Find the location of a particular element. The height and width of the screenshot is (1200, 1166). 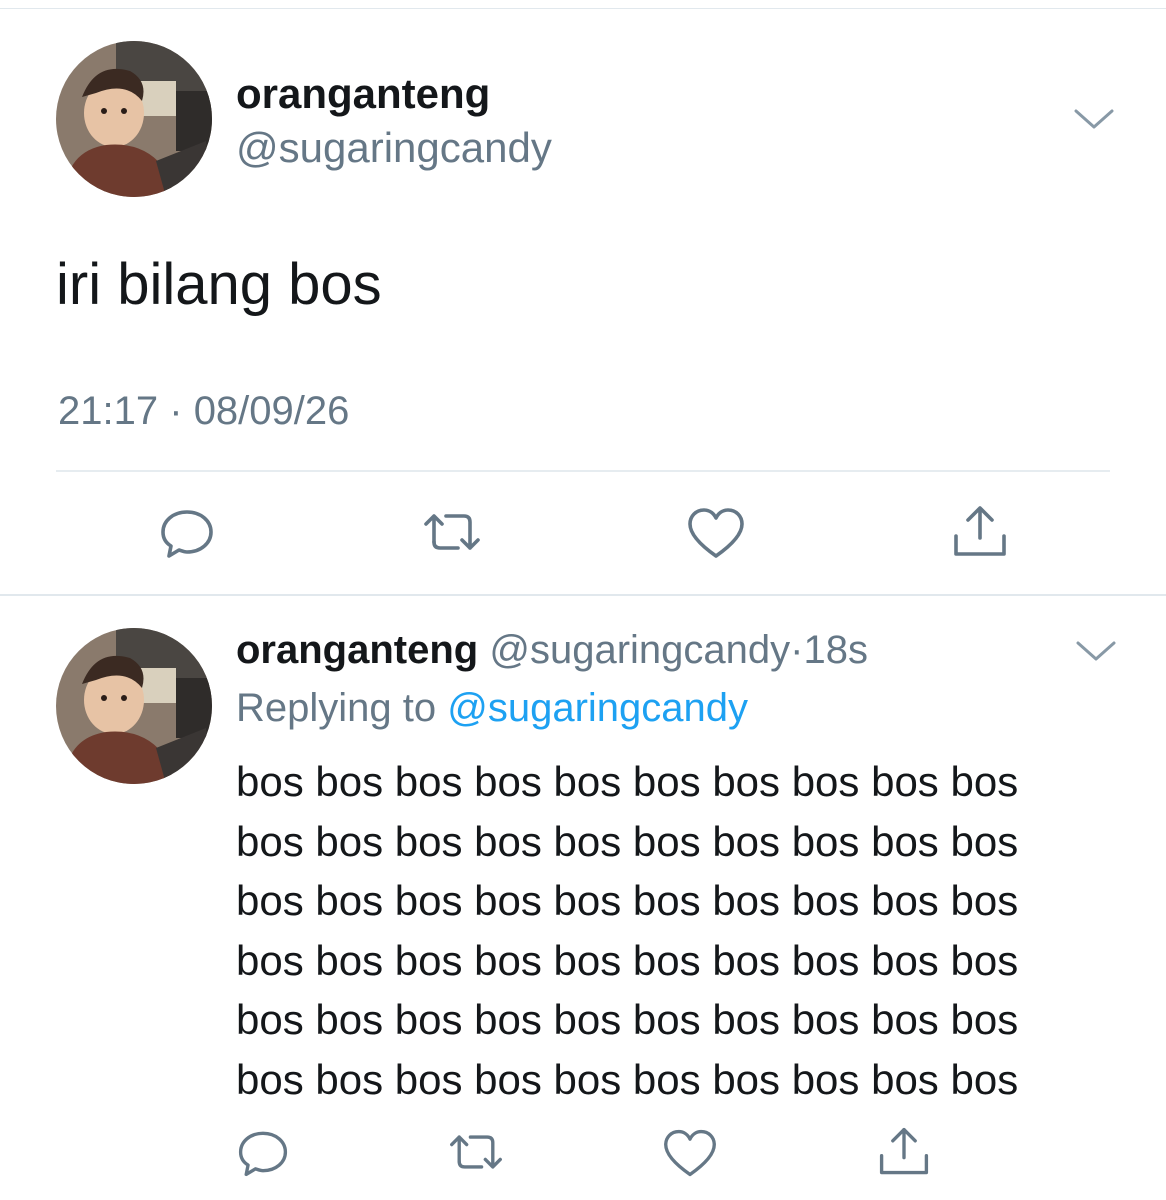

tweet-date: 08/09/26 is located at coordinates (271, 411).